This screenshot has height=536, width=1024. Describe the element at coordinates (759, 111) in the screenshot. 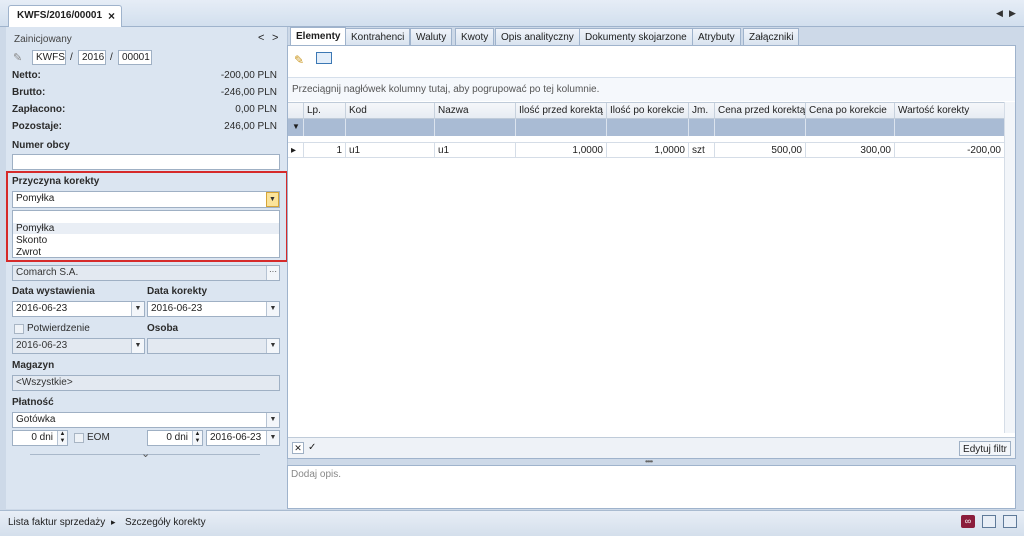

I see `column-header-cena-przed: Cena przed korektą` at that location.